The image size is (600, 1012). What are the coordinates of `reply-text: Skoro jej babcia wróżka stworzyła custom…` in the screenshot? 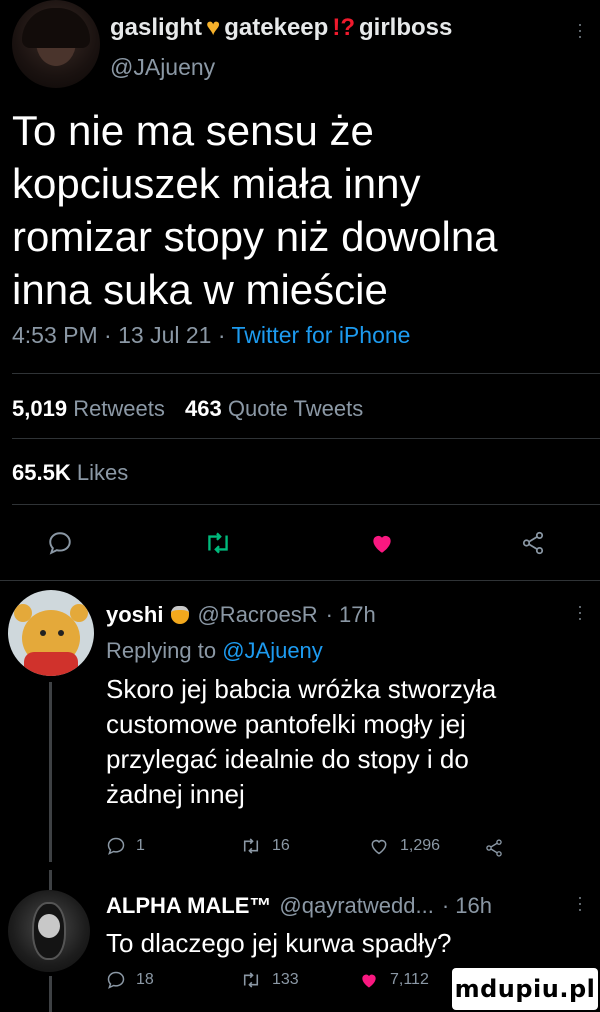 It's located at (301, 742).